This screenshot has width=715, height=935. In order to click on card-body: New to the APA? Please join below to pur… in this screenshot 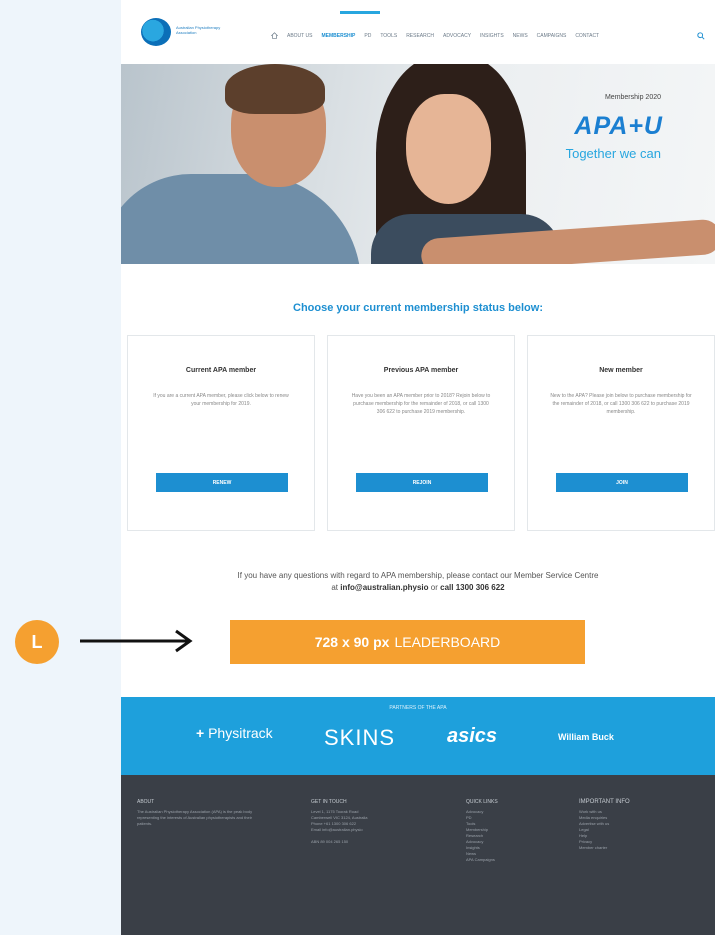, I will do `click(621, 404)`.